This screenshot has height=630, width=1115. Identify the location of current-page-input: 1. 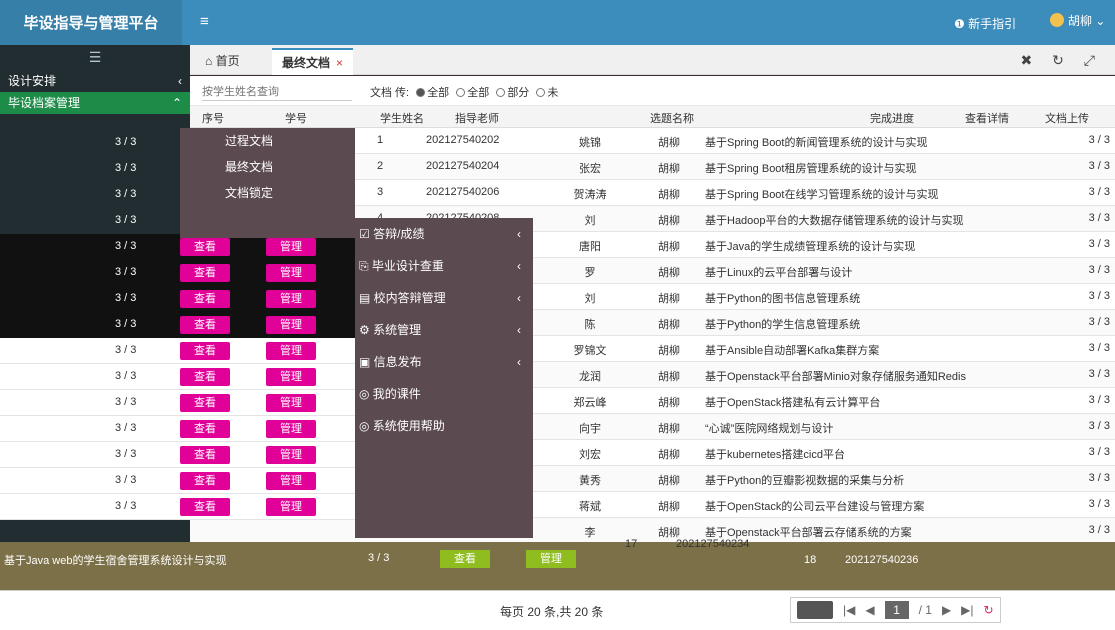
(896, 610).